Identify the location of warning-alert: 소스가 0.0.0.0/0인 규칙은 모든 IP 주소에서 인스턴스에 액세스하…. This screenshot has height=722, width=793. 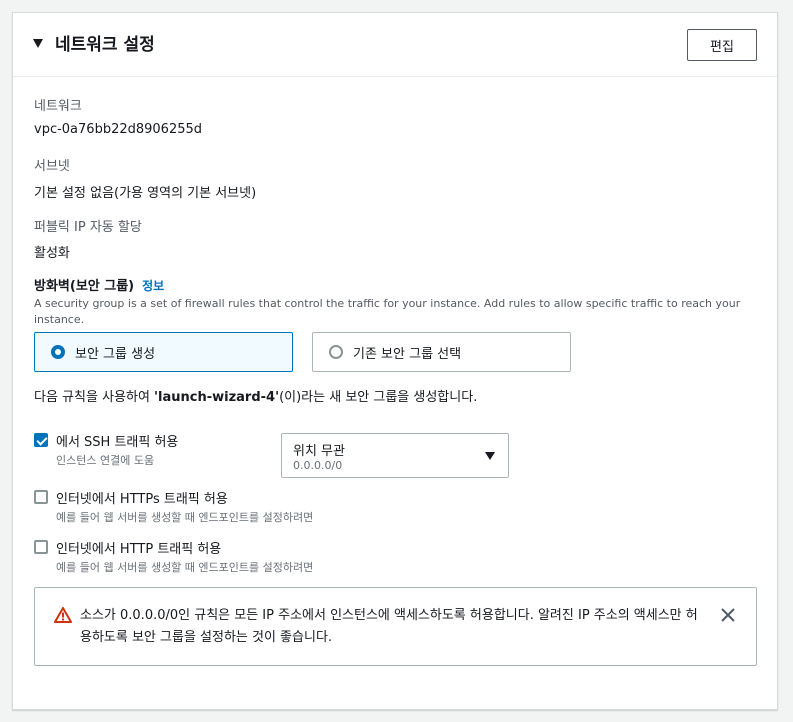
(395, 626).